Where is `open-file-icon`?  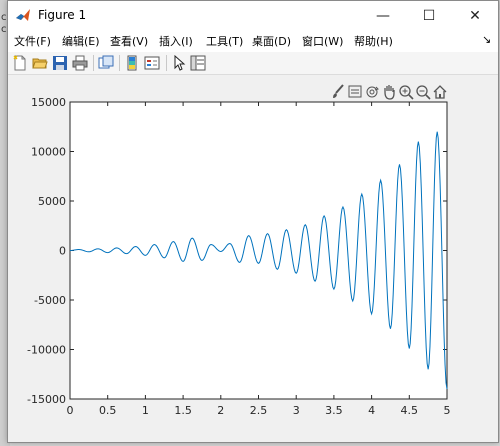
open-file-icon is located at coordinates (40, 63).